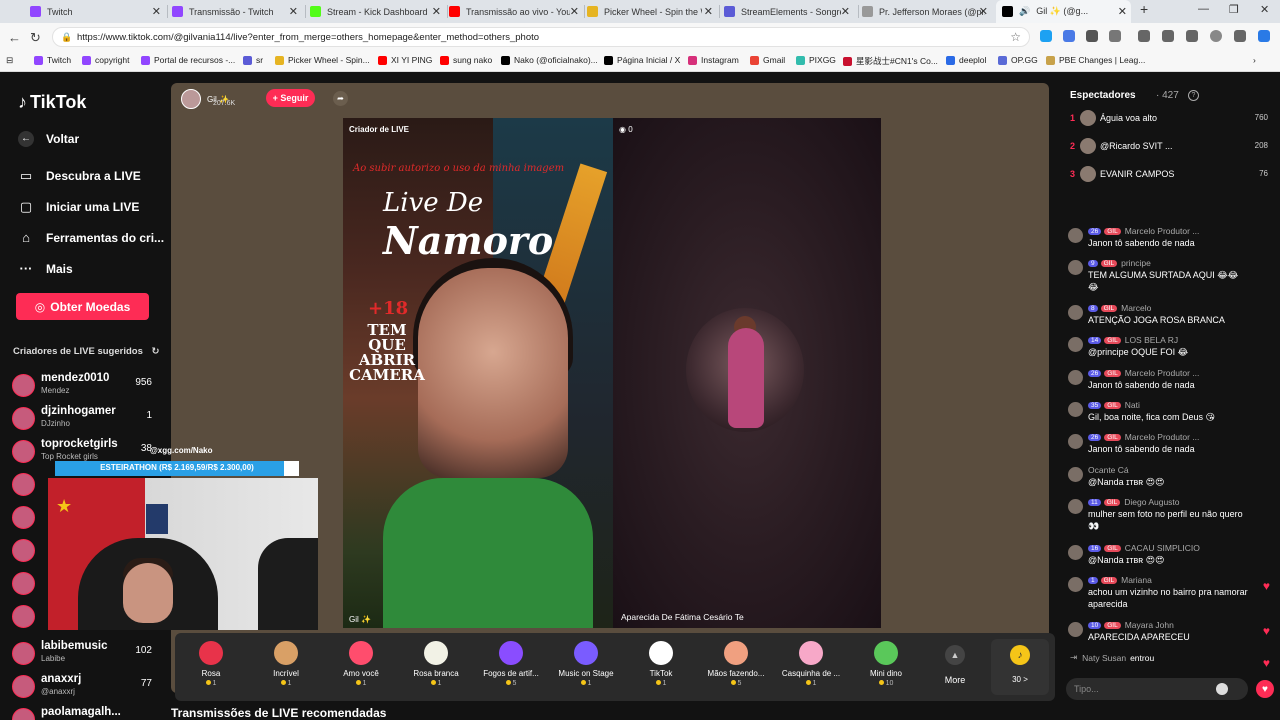  What do you see at coordinates (1151, 502) in the screenshot?
I see `chat-username: Diego Augusto` at bounding box center [1151, 502].